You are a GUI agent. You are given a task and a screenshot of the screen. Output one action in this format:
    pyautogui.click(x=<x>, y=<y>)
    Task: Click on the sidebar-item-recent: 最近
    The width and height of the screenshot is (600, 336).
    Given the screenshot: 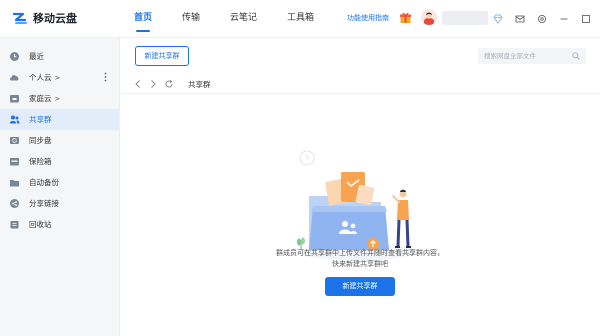 What is the action you would take?
    pyautogui.click(x=59, y=56)
    